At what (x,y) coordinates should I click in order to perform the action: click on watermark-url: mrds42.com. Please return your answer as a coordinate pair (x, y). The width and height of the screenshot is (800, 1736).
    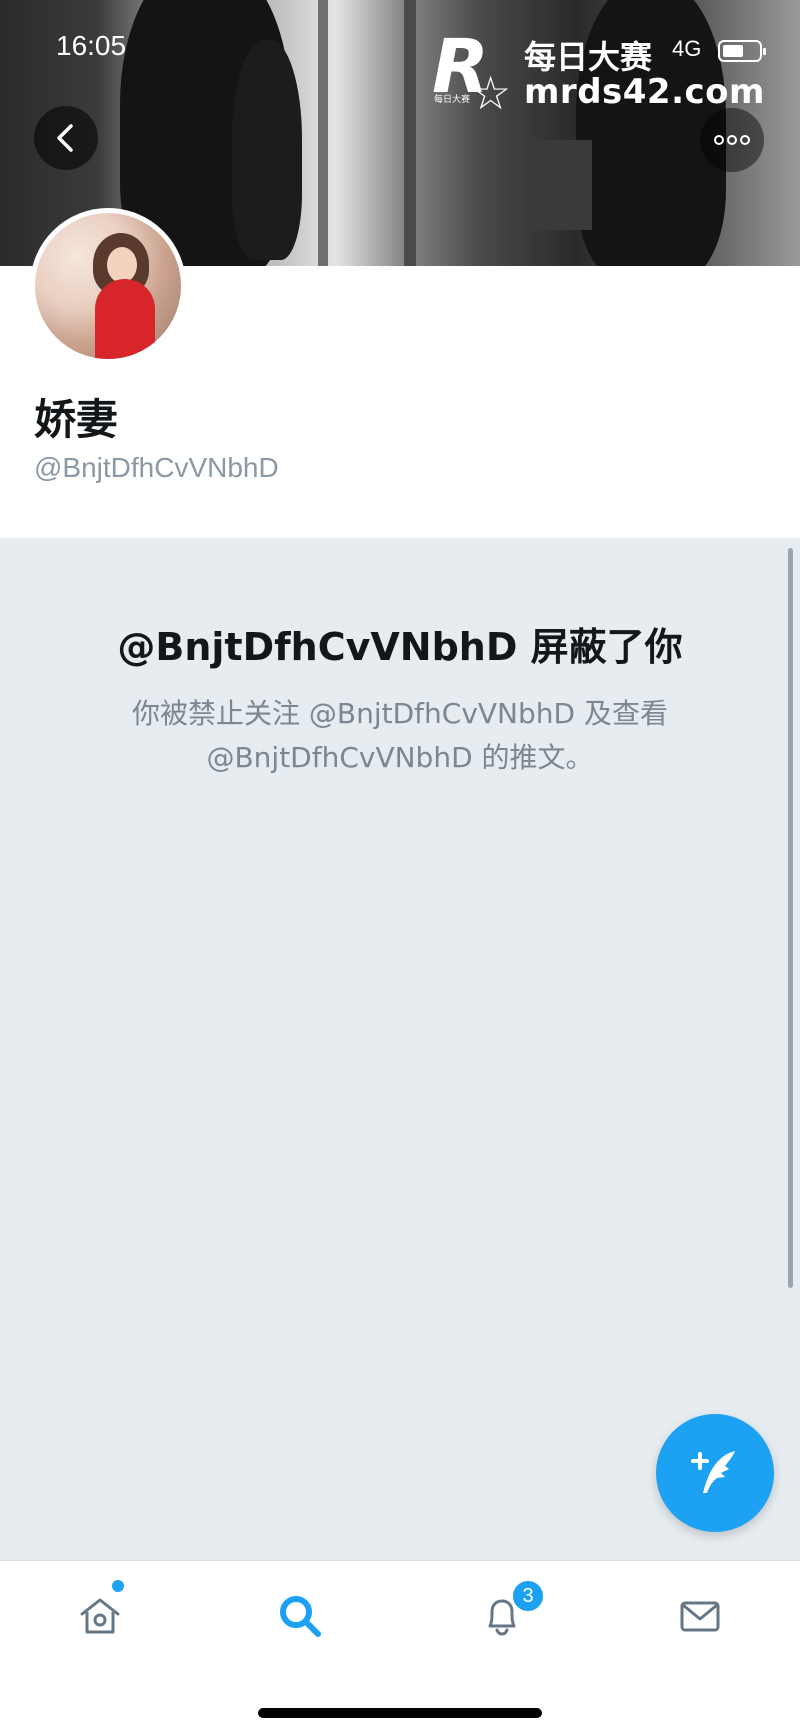
    Looking at the image, I should click on (644, 92).